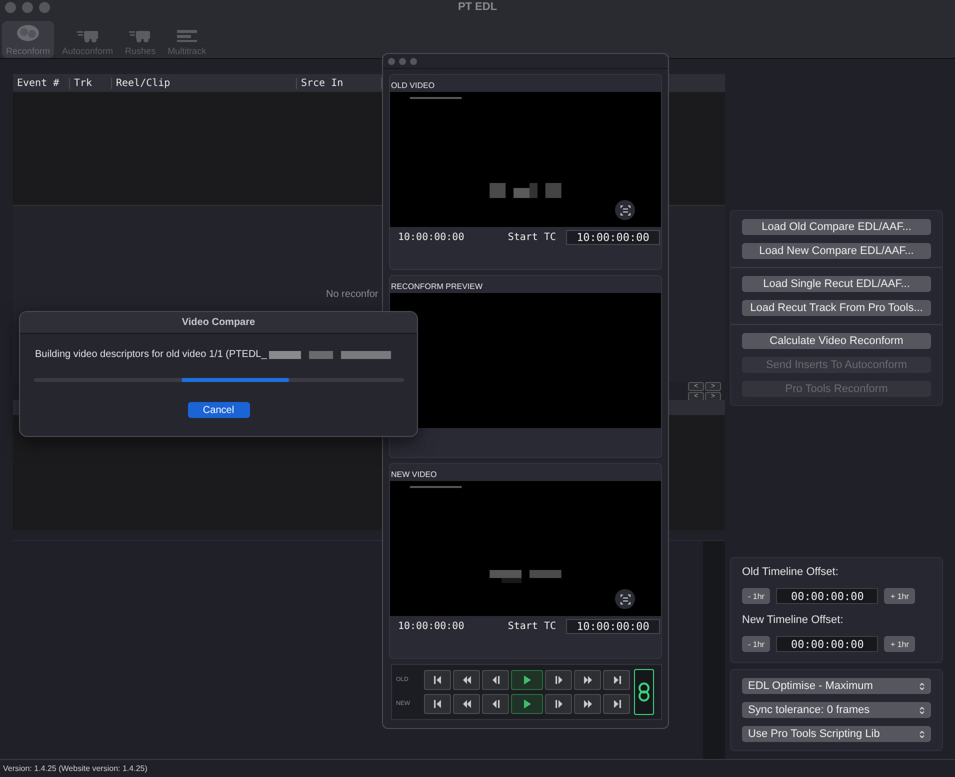  What do you see at coordinates (836, 341) in the screenshot?
I see `action-button: Calculate Video Reconform` at bounding box center [836, 341].